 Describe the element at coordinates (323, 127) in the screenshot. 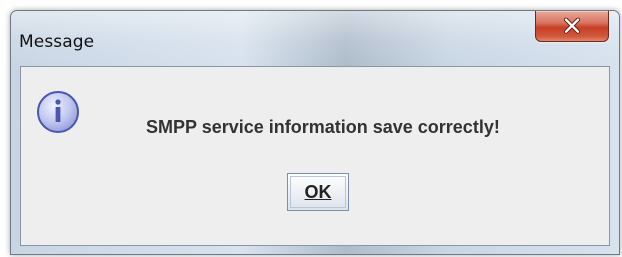

I see `message-text: SMPP service information save correctly!` at that location.